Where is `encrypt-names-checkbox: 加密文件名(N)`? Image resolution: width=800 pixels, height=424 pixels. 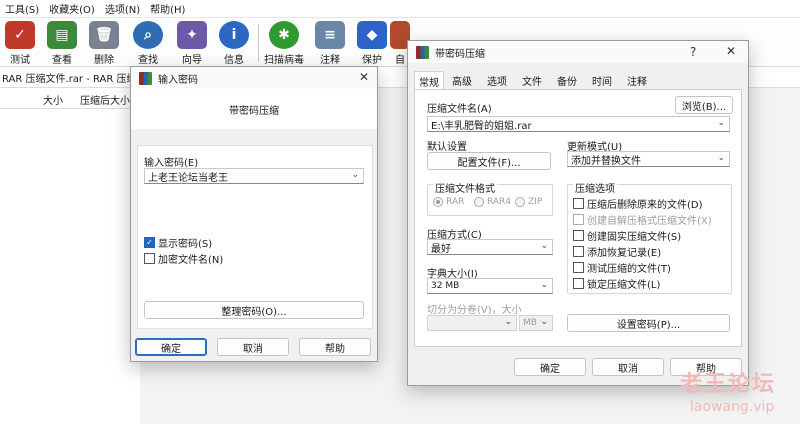 encrypt-names-checkbox: 加密文件名(N) is located at coordinates (183, 258).